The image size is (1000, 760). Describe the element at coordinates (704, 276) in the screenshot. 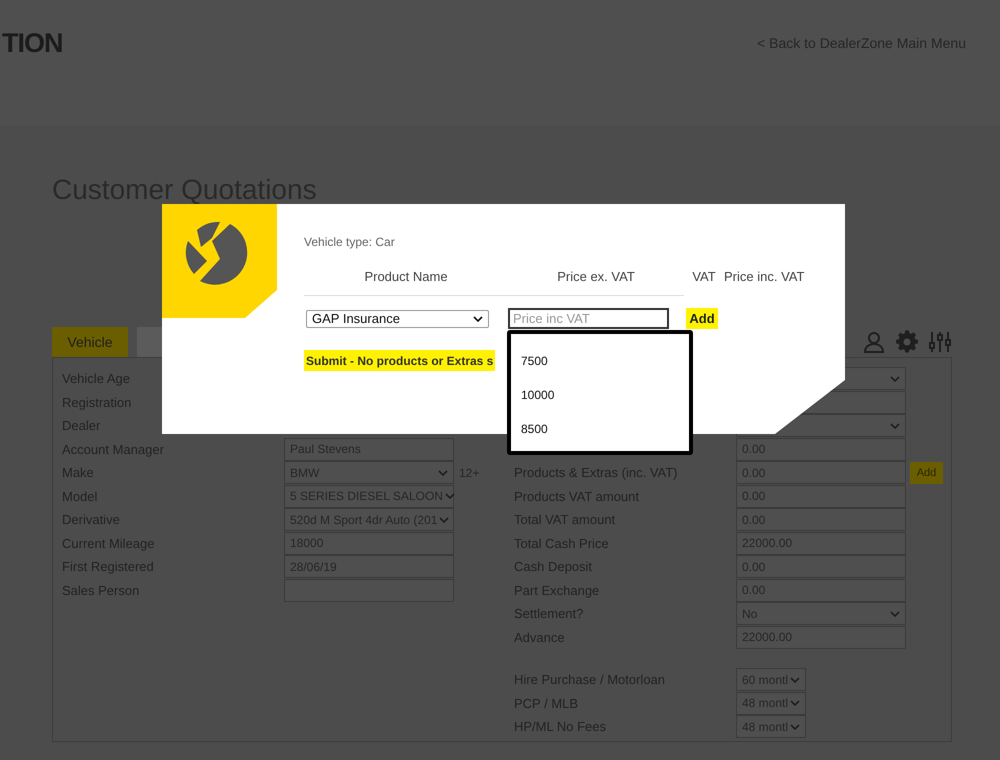

I see `column-header: VAT` at that location.